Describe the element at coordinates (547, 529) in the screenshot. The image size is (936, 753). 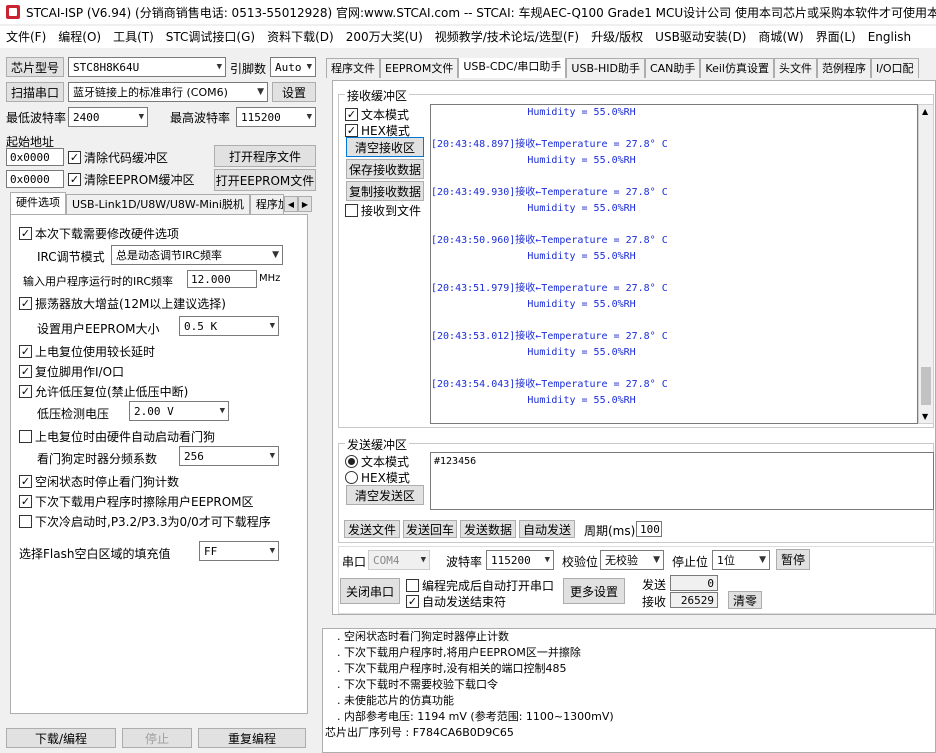
I see `auto-send-button: 自动发送` at that location.